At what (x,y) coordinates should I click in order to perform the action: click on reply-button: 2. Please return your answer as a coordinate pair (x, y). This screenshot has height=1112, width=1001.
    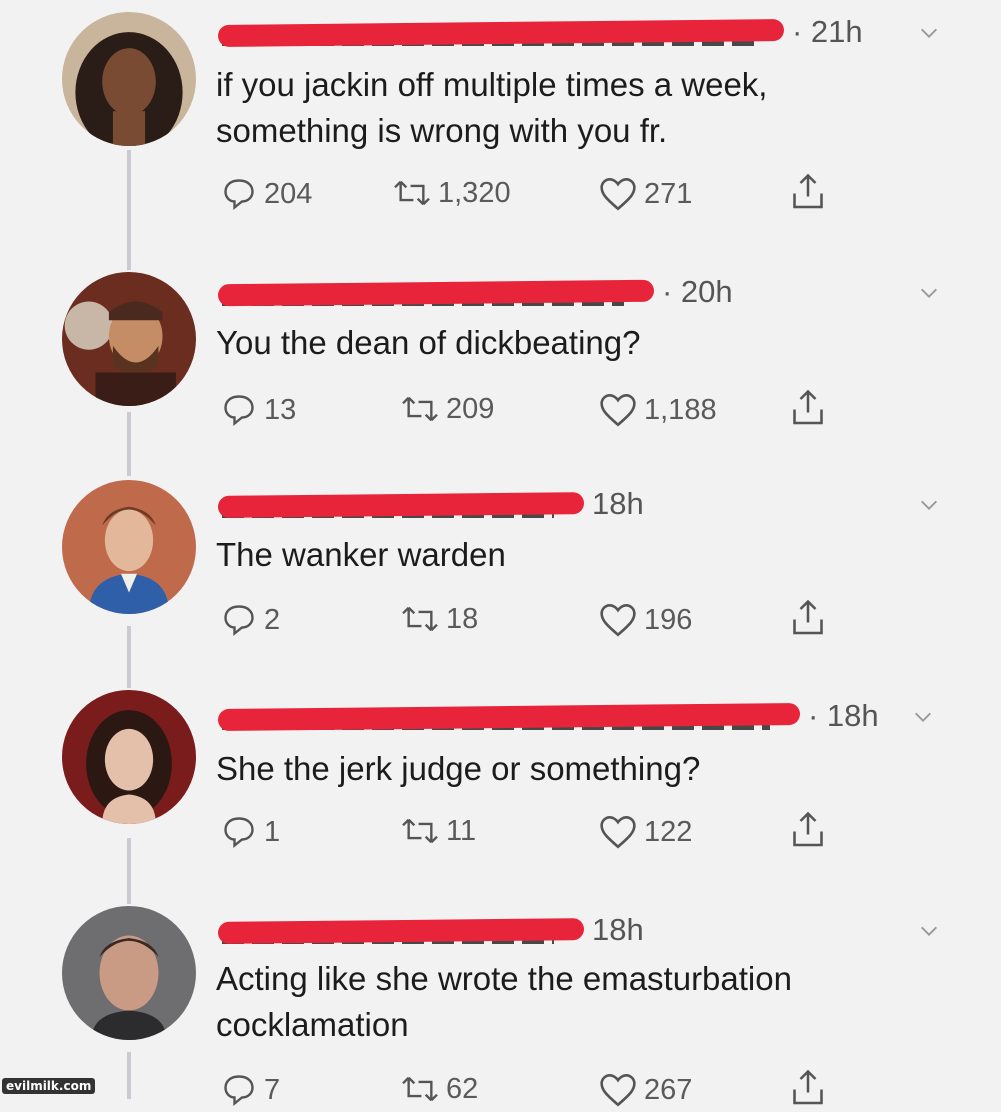
    Looking at the image, I should click on (250, 620).